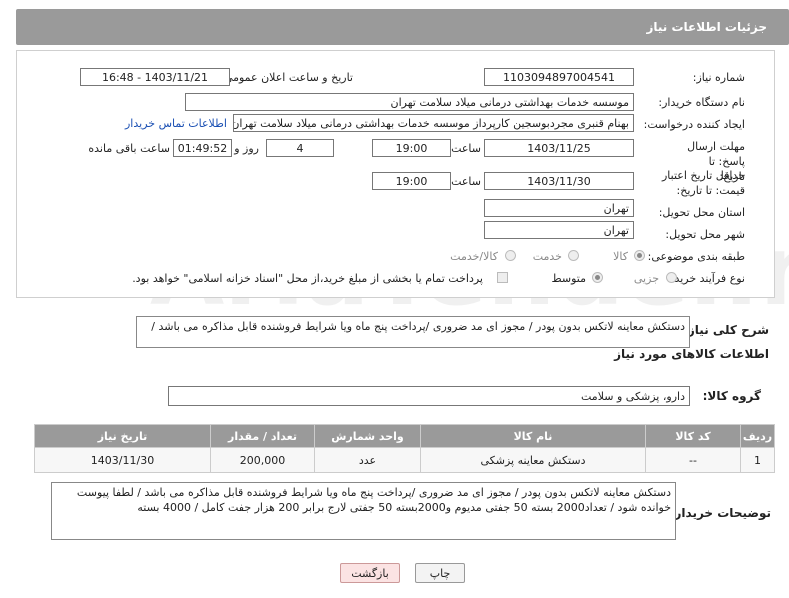  Describe the element at coordinates (726, 330) in the screenshot. I see `description-label: شرح کلی نیاز:` at that location.